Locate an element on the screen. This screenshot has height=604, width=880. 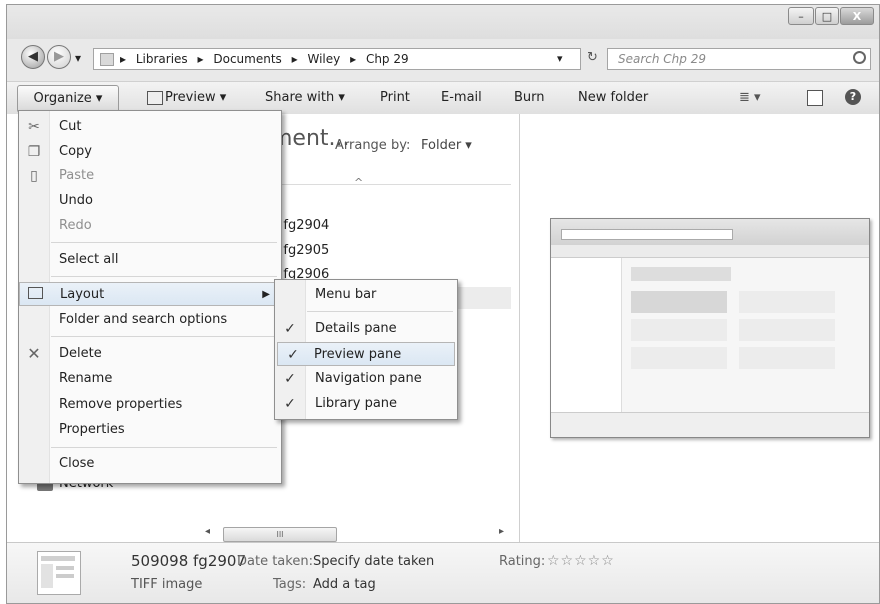
menu-label: Copy is located at coordinates (75, 151).